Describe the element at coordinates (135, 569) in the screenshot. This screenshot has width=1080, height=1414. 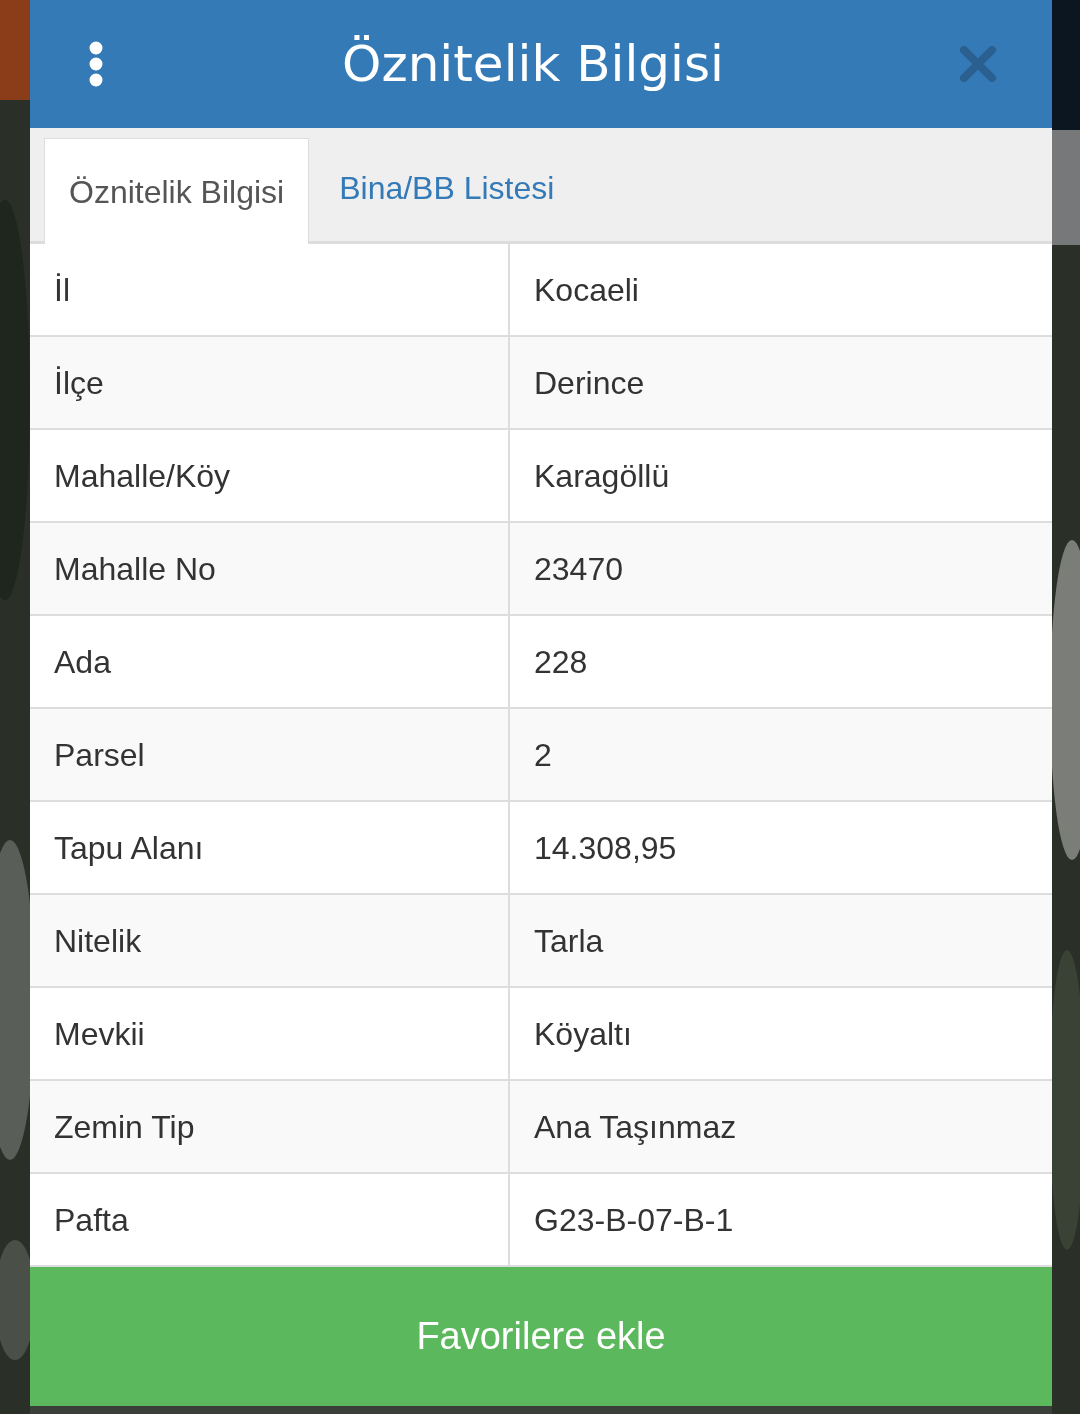
I see `table-cell-text: Mahalle No` at that location.